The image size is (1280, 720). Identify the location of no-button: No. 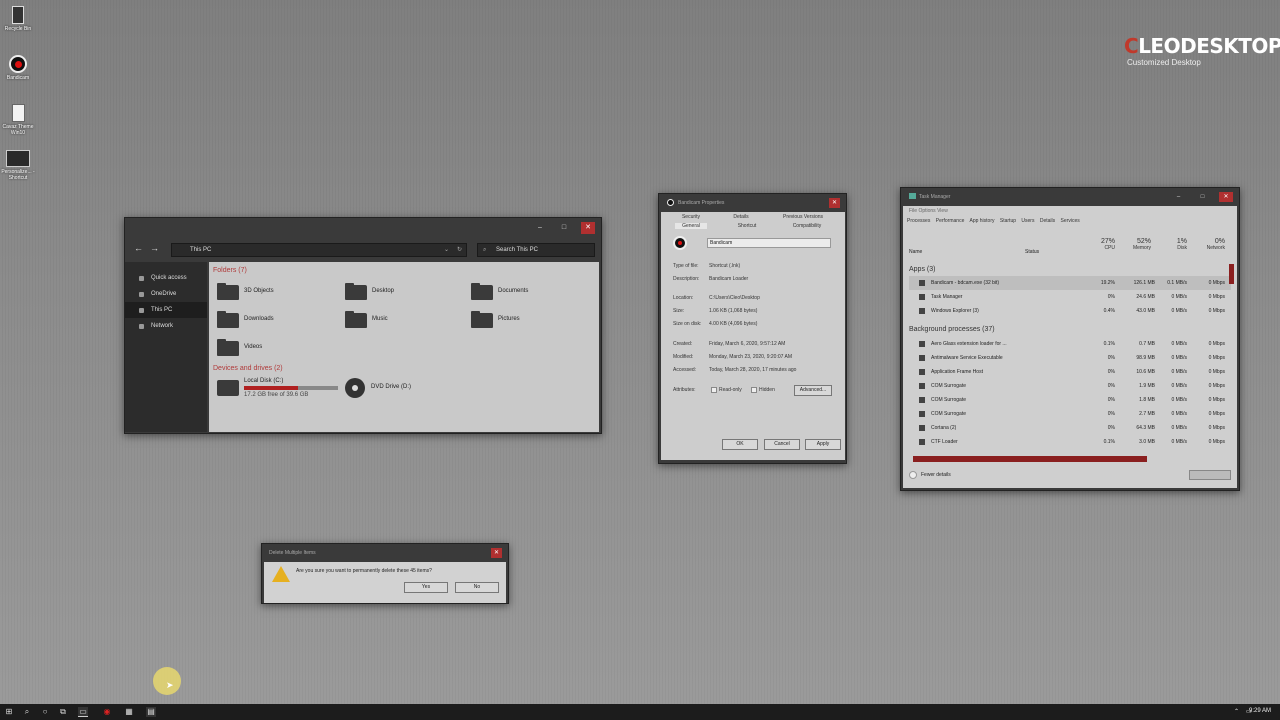
(477, 587).